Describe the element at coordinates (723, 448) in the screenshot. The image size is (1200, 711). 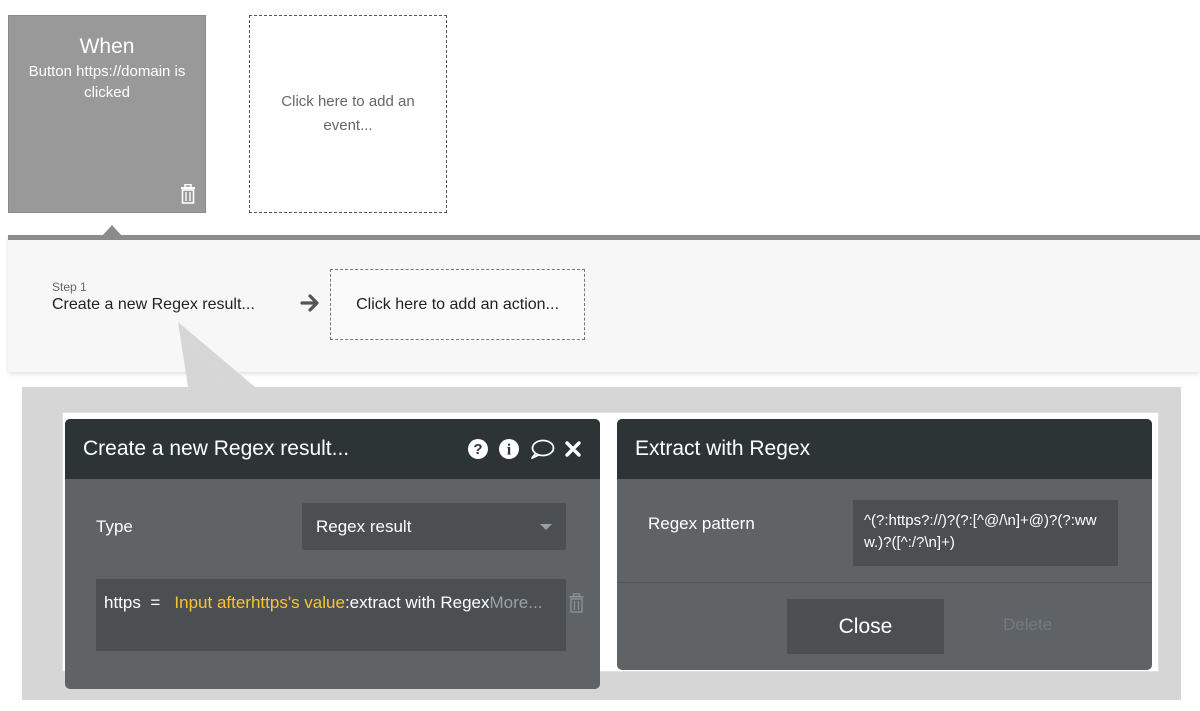
I see `regex-editor-title: Extract with Regex` at that location.